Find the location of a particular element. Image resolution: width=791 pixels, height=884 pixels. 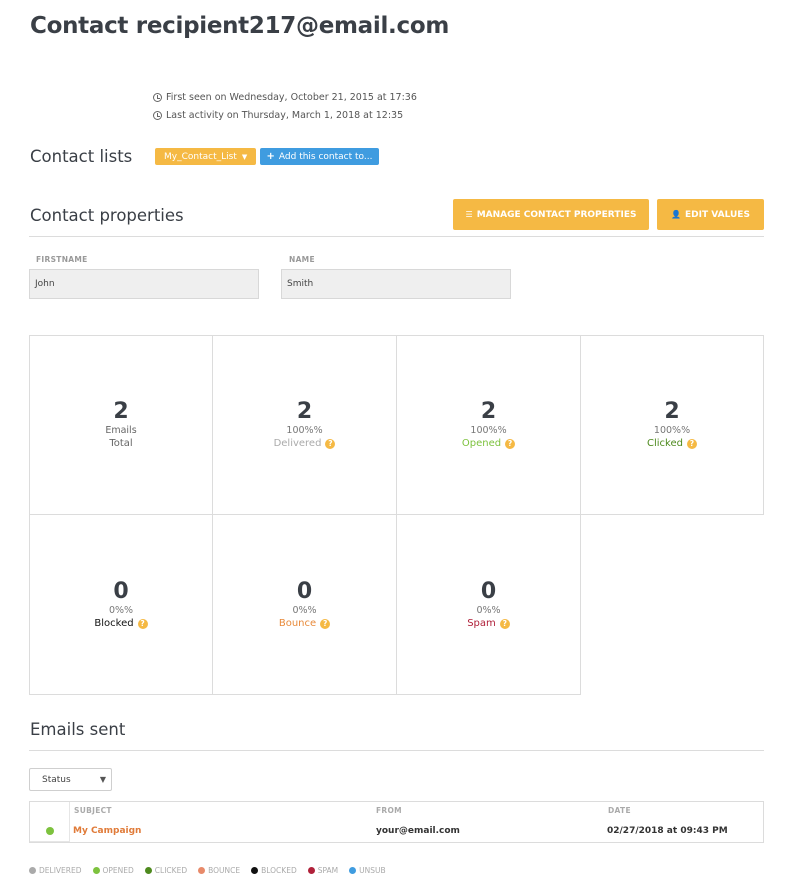

stat-label: Blocked? is located at coordinates (121, 624).